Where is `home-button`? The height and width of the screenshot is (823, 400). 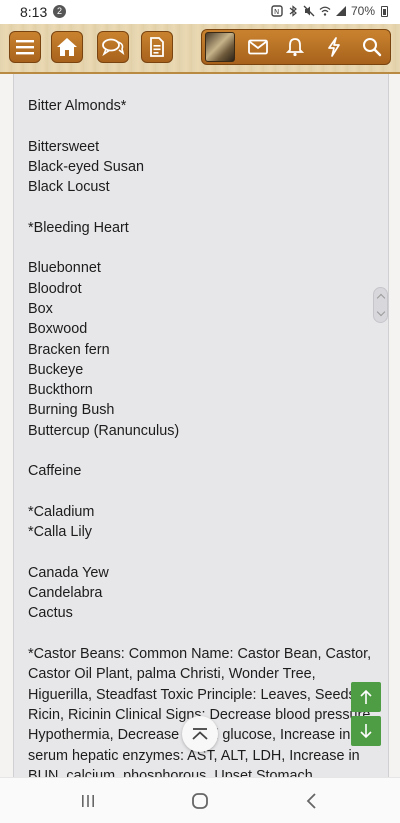 home-button is located at coordinates (67, 47).